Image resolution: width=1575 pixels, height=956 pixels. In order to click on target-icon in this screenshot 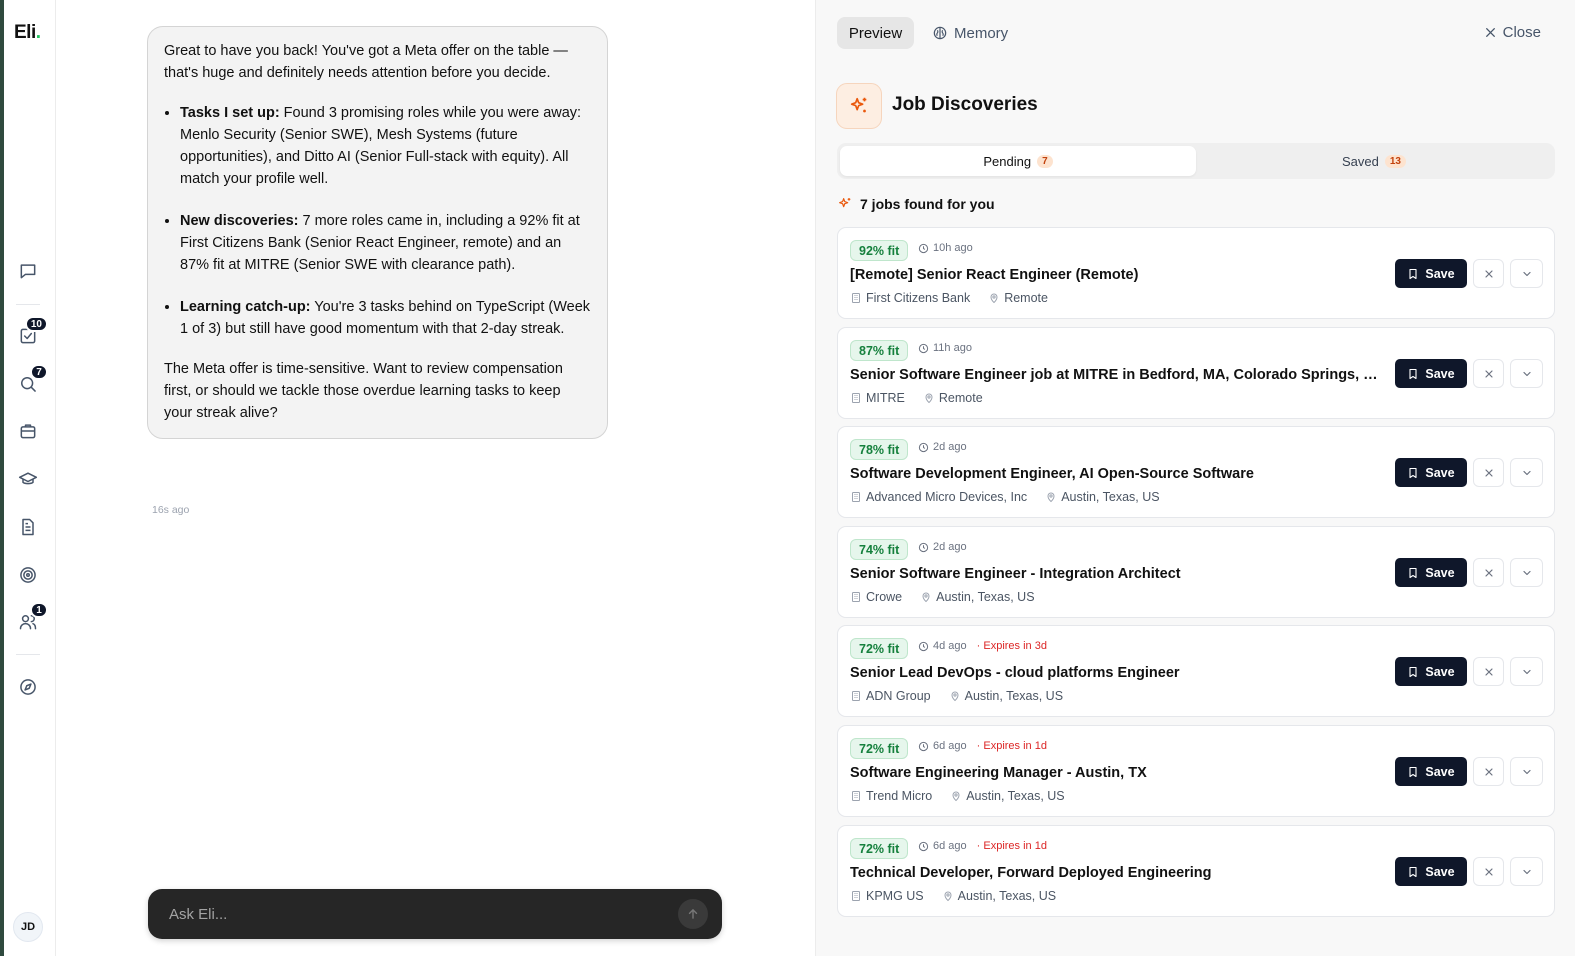, I will do `click(28, 575)`.